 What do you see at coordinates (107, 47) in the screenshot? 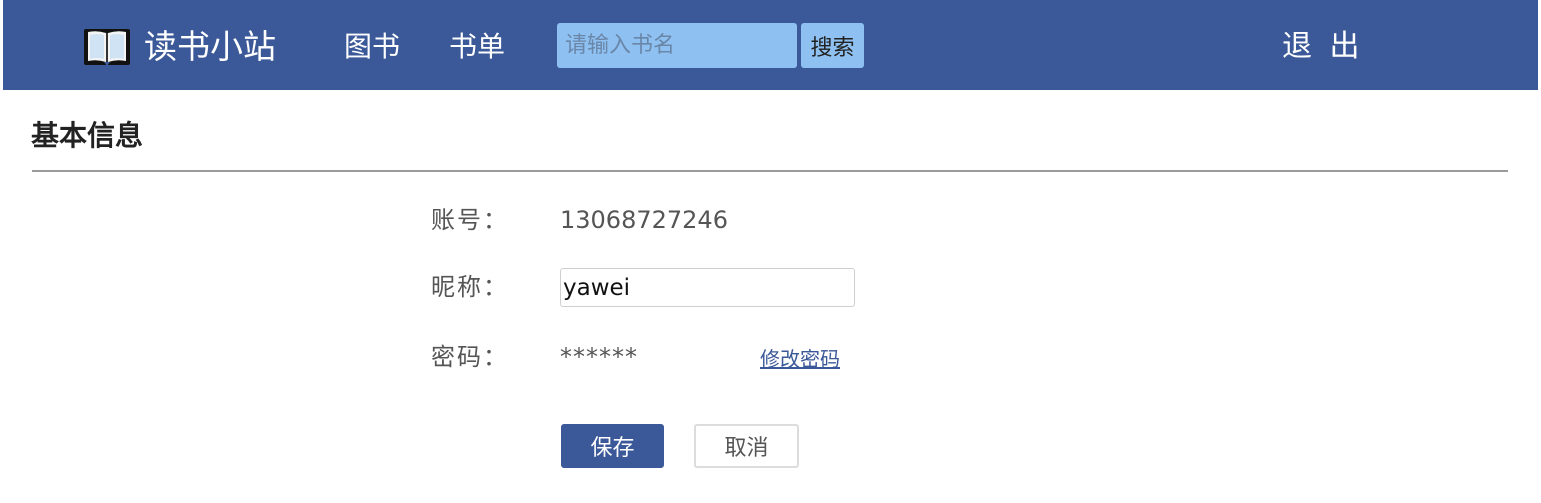
I see `open-book-icon` at bounding box center [107, 47].